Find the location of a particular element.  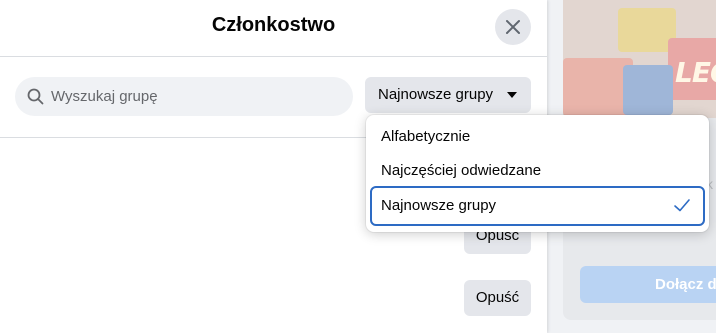

close-icon is located at coordinates (513, 27).